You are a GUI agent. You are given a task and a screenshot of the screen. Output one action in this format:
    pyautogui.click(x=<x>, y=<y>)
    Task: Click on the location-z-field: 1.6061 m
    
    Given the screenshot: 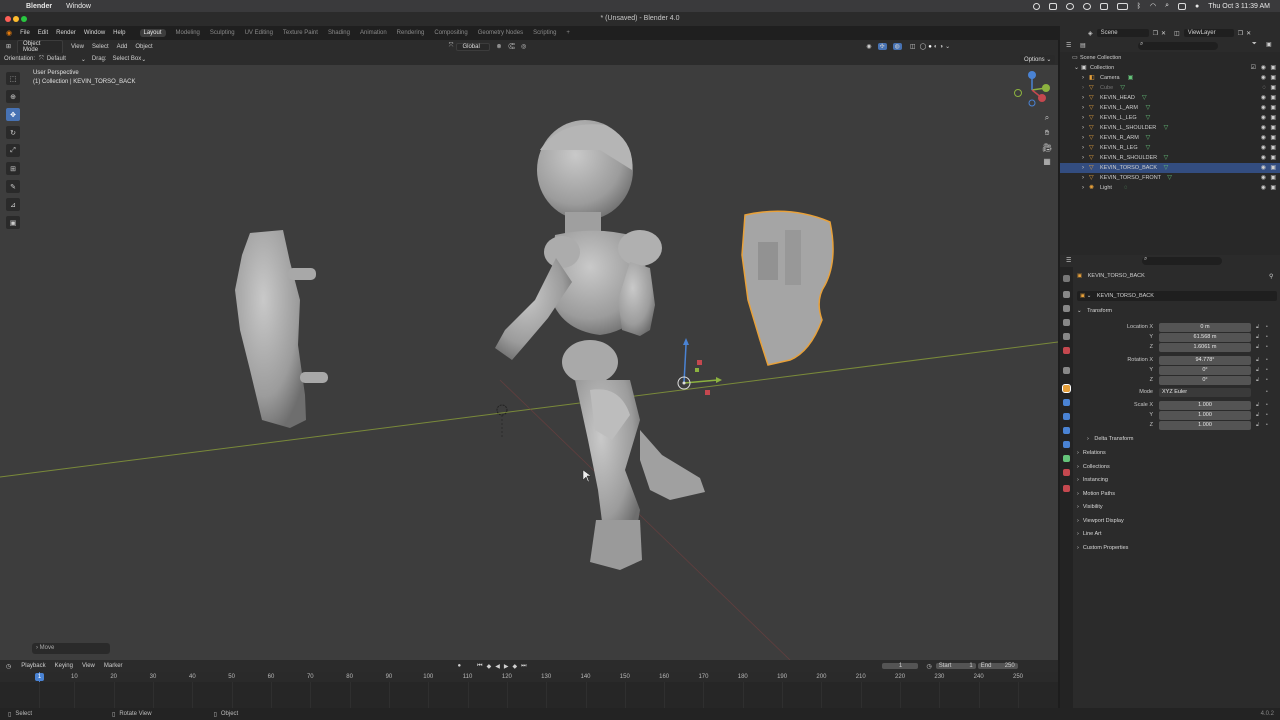 What is the action you would take?
    pyautogui.click(x=1205, y=347)
    